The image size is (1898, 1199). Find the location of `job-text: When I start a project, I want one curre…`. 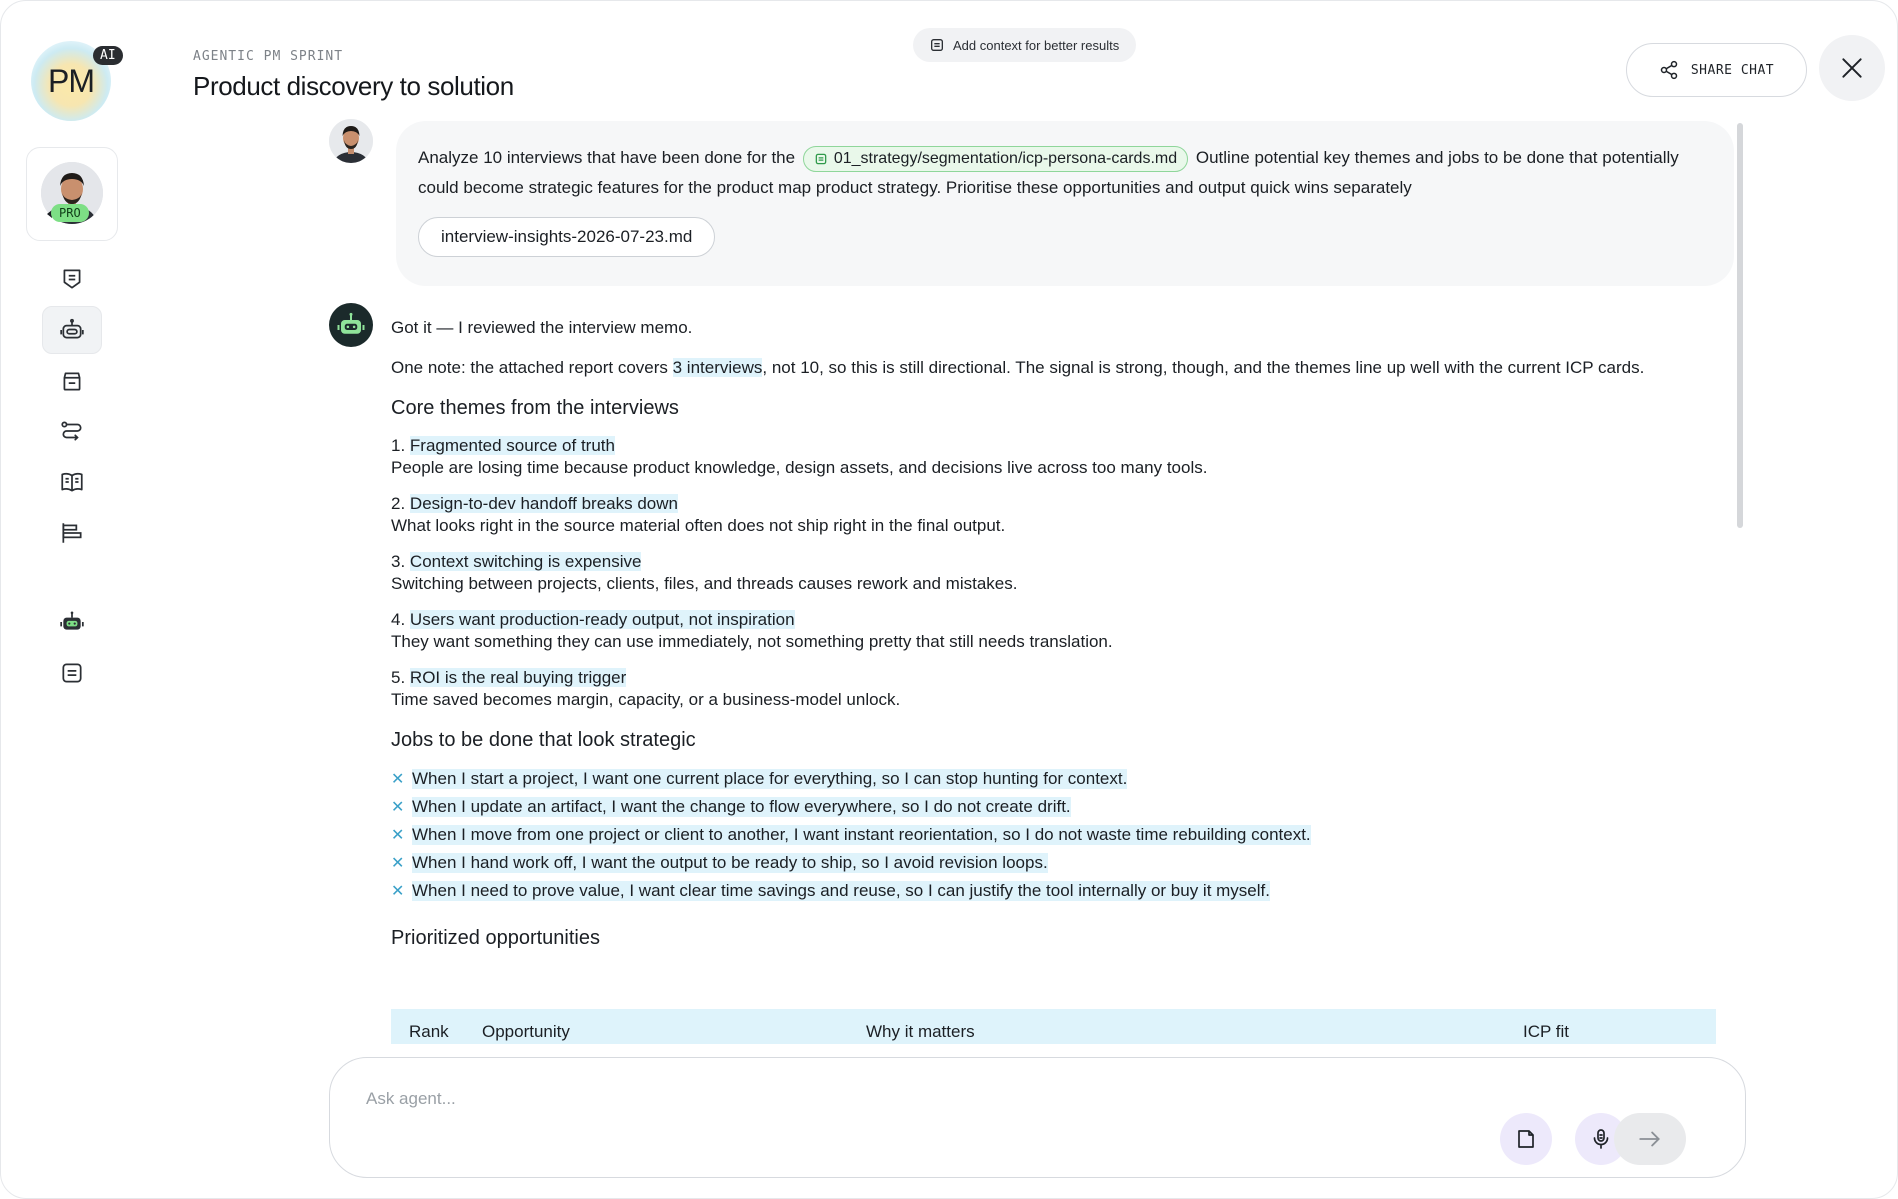

job-text: When I start a project, I want one curre… is located at coordinates (770, 779).